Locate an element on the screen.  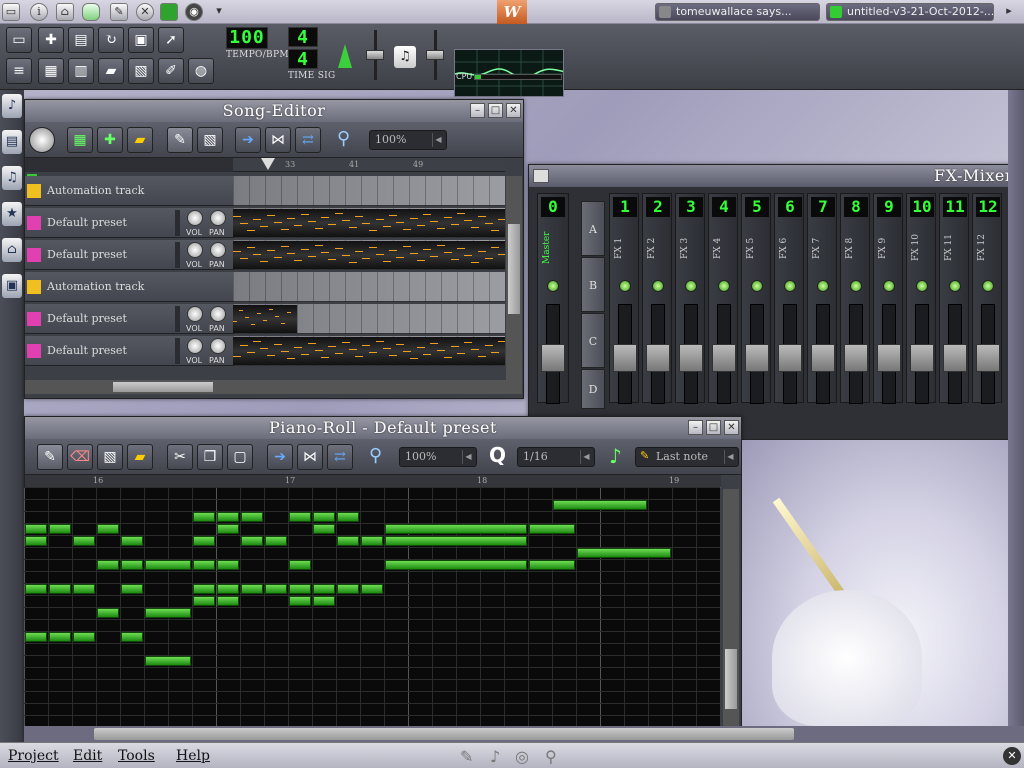
instrument-plugins-icon: ♪ is located at coordinates (12, 106).